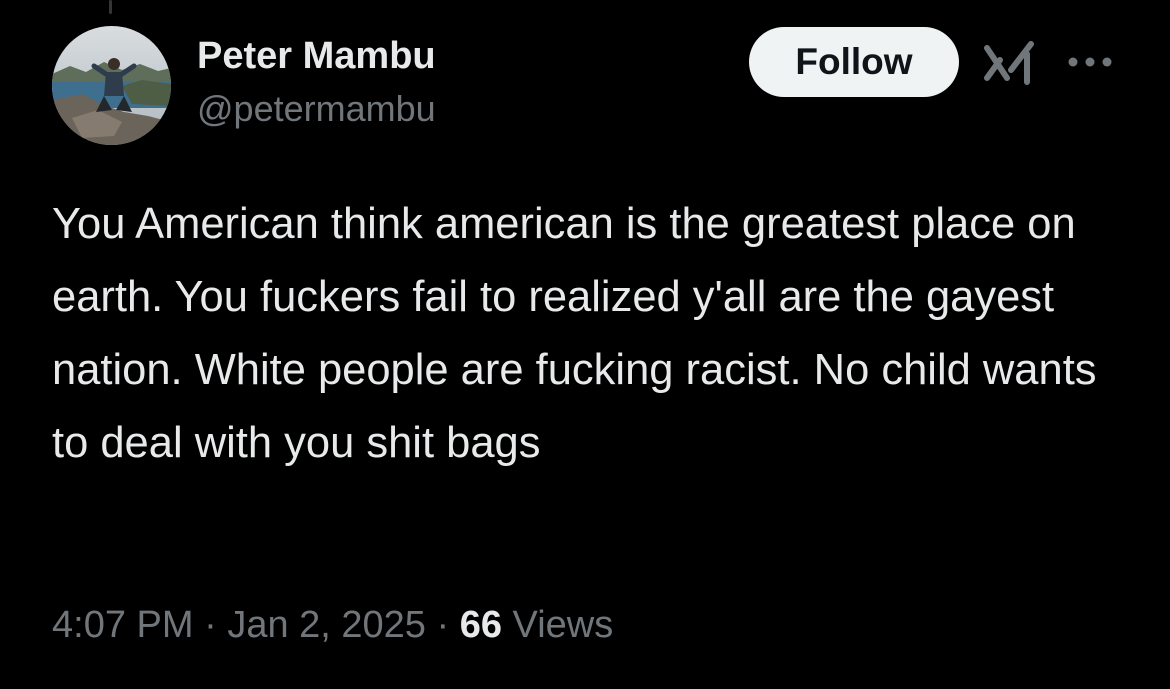 The image size is (1170, 689). I want to click on tweet-time: 4:07 PM, so click(123, 625).